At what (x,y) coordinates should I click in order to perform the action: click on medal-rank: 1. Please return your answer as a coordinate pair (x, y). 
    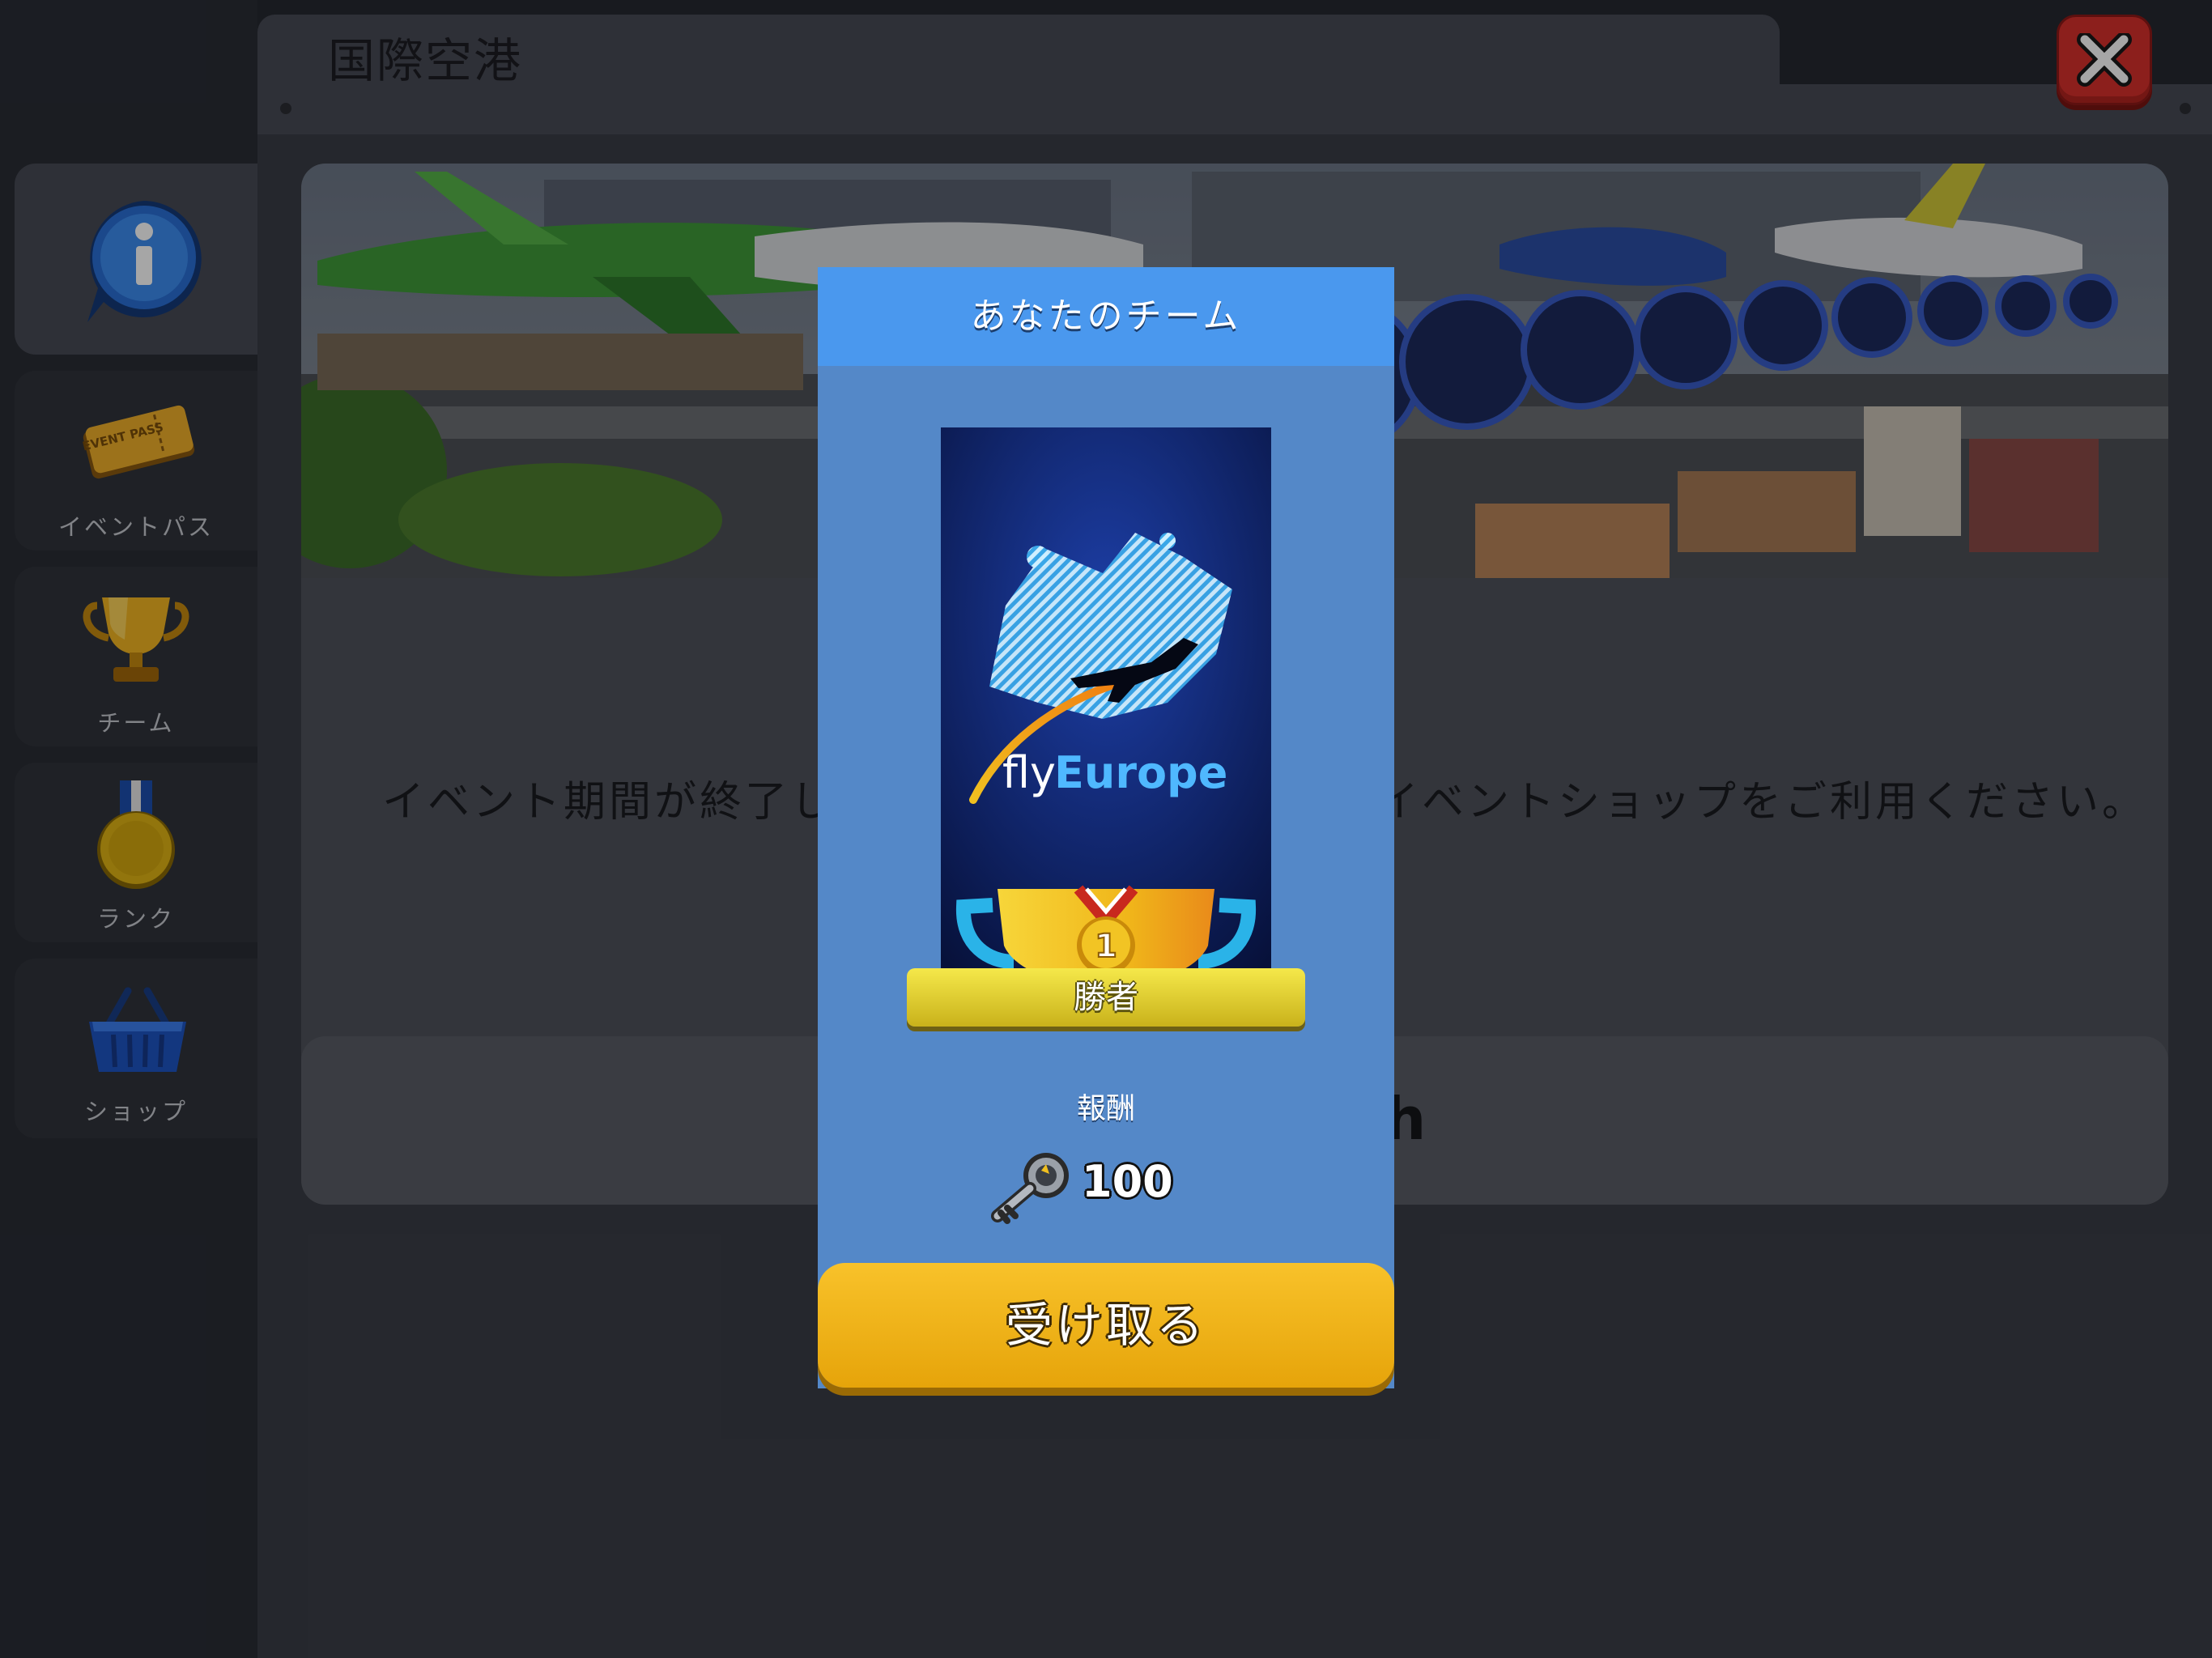
    Looking at the image, I should click on (1106, 946).